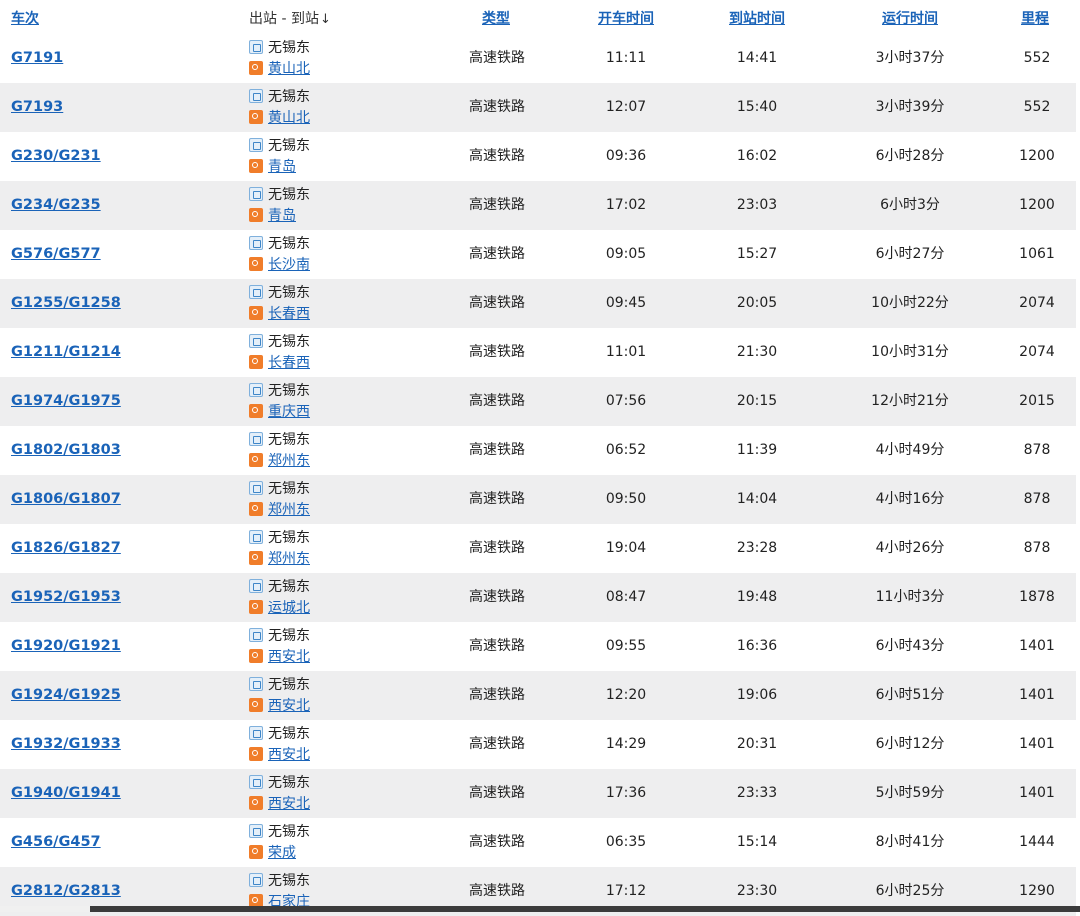  What do you see at coordinates (538, 156) in the screenshot?
I see `table-row: G230/G231 无锡东 青岛 高速铁路 09:36 16:02 6小时28分 1200` at bounding box center [538, 156].